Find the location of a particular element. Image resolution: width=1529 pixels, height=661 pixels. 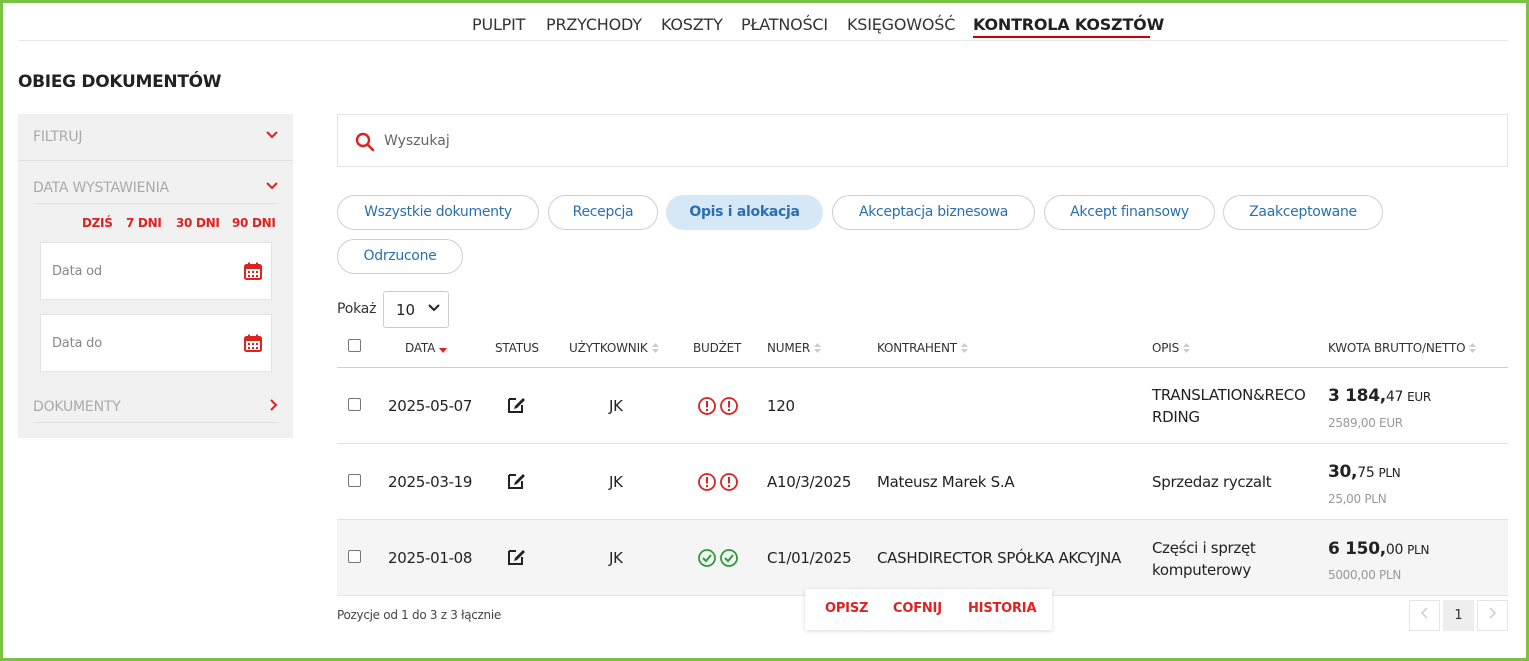

nav-koszty: KOSZTY is located at coordinates (692, 24).